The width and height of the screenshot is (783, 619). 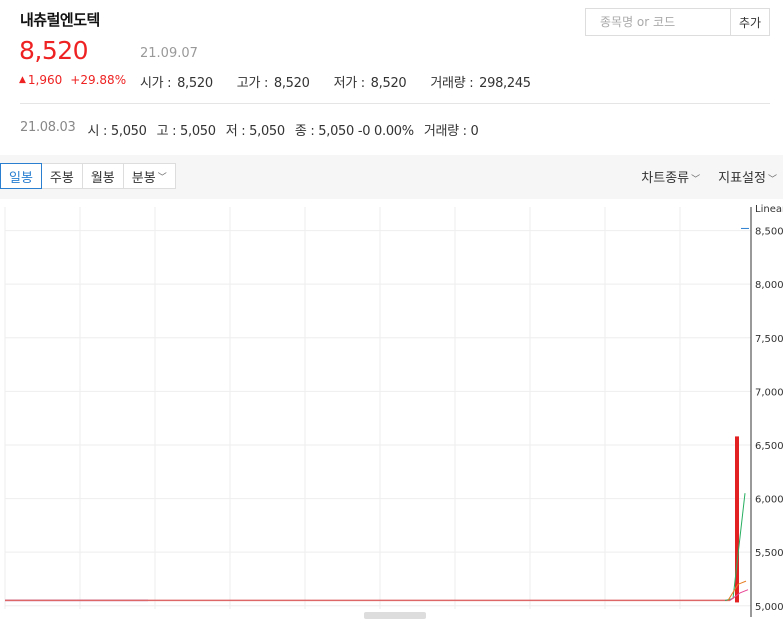 I want to click on chart-scrollbar, so click(x=395, y=615).